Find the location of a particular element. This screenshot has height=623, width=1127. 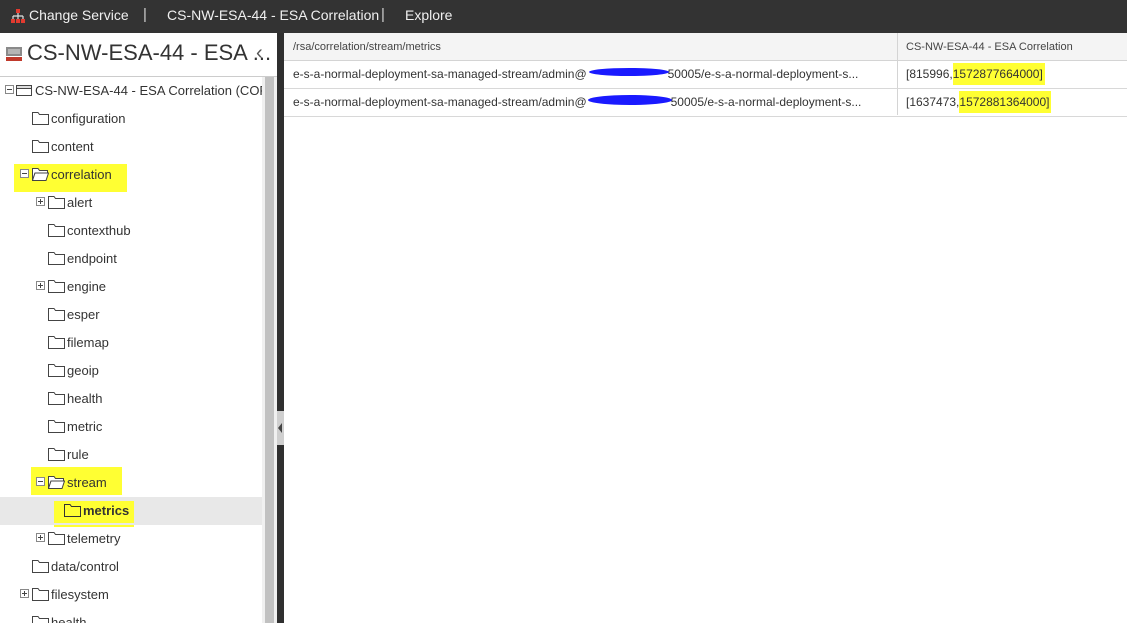

tree-node-content: content is located at coordinates (131, 147).